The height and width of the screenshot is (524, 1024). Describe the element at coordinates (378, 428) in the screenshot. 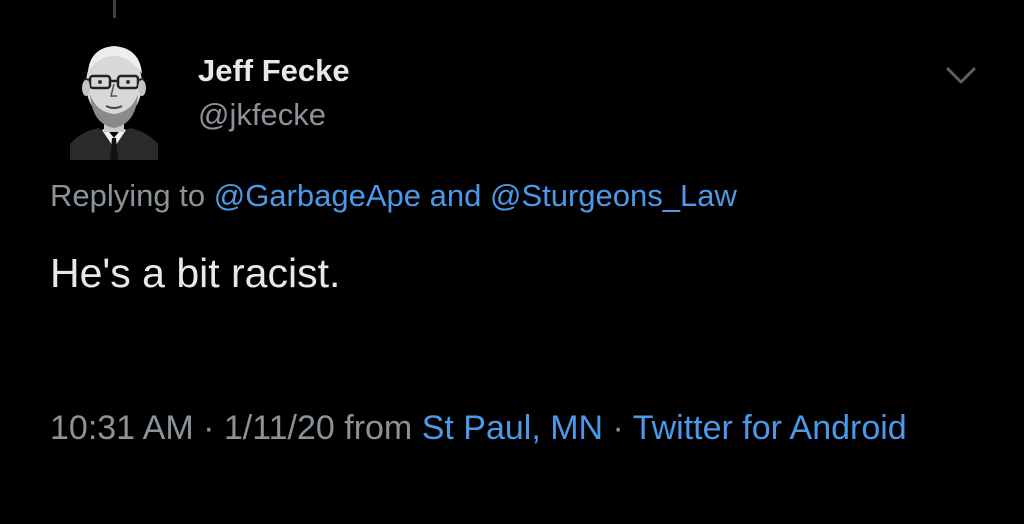

I see `from-label: from` at that location.